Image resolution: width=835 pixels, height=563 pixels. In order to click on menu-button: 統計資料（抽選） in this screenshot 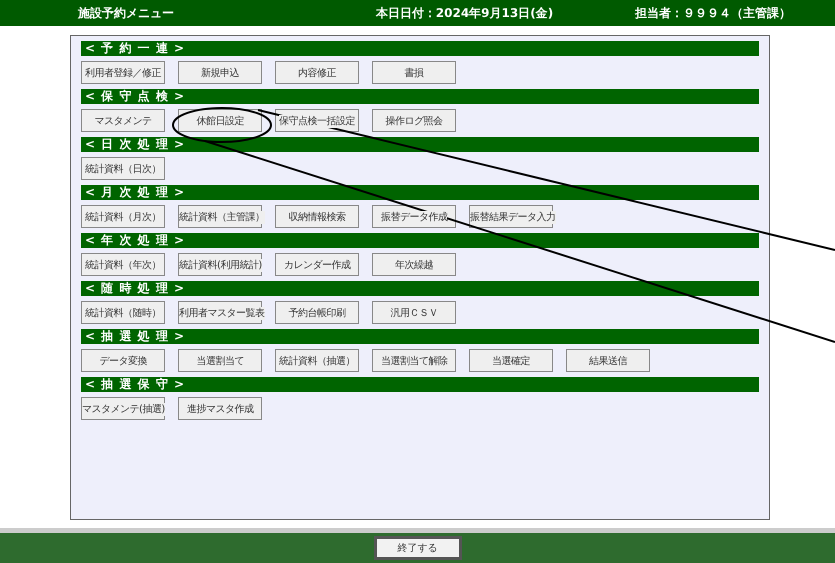, I will do `click(317, 360)`.